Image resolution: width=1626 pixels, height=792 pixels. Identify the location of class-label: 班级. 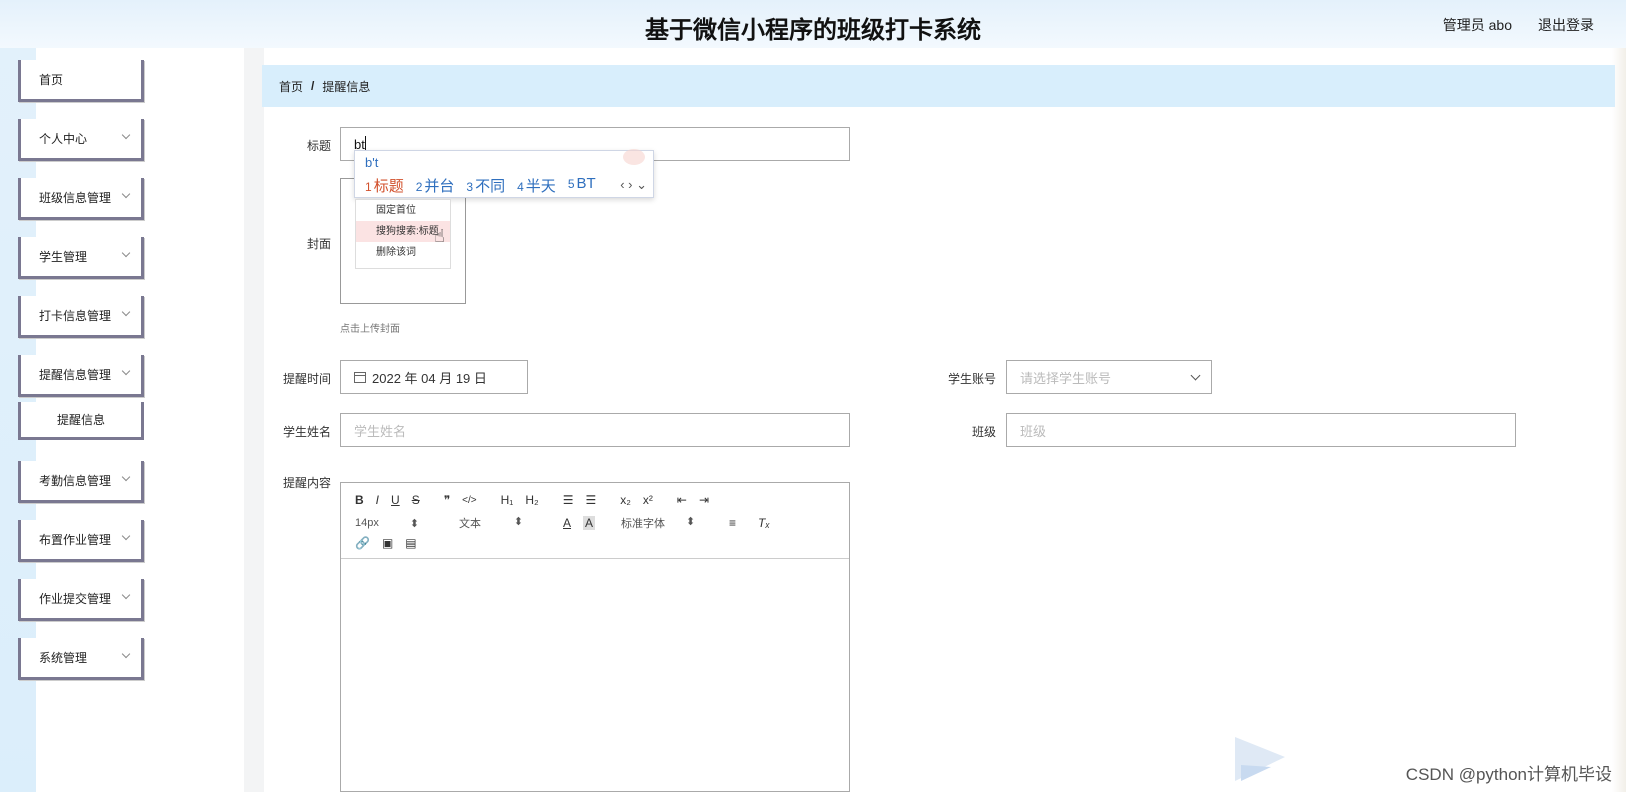
(983, 432).